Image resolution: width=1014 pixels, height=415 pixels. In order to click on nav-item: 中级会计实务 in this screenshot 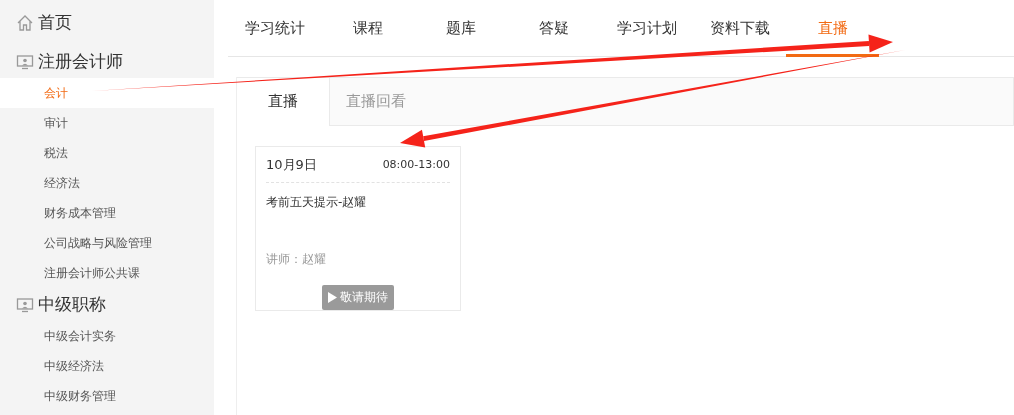, I will do `click(107, 336)`.